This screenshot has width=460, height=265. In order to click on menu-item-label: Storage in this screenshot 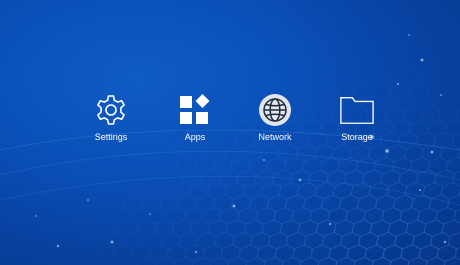, I will do `click(357, 137)`.